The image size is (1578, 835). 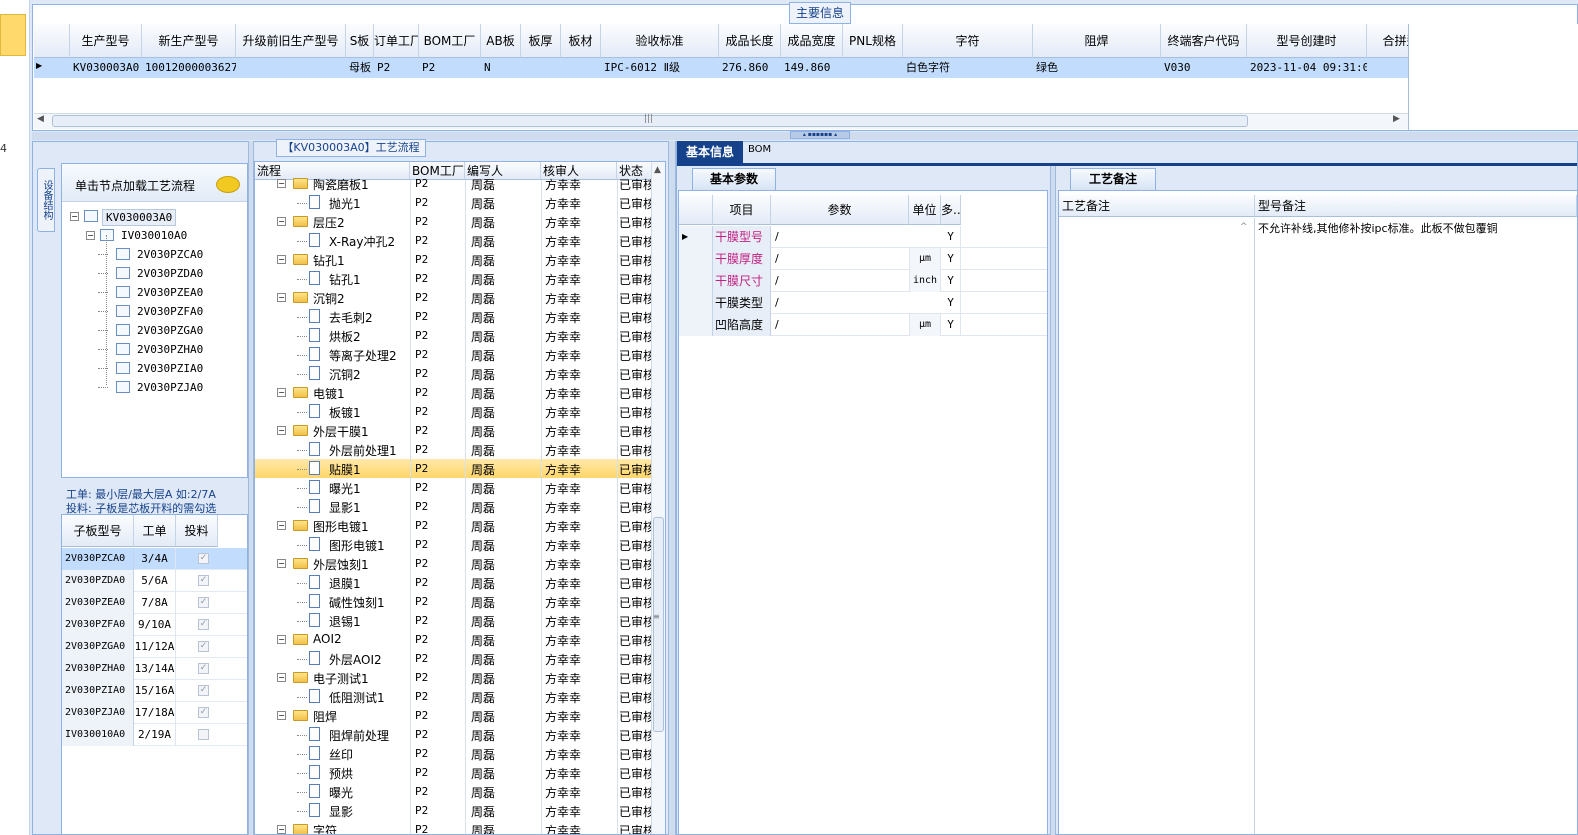 What do you see at coordinates (154, 669) in the screenshot?
I see `table-row: 2V030PZHA0 13/14A ✓` at bounding box center [154, 669].